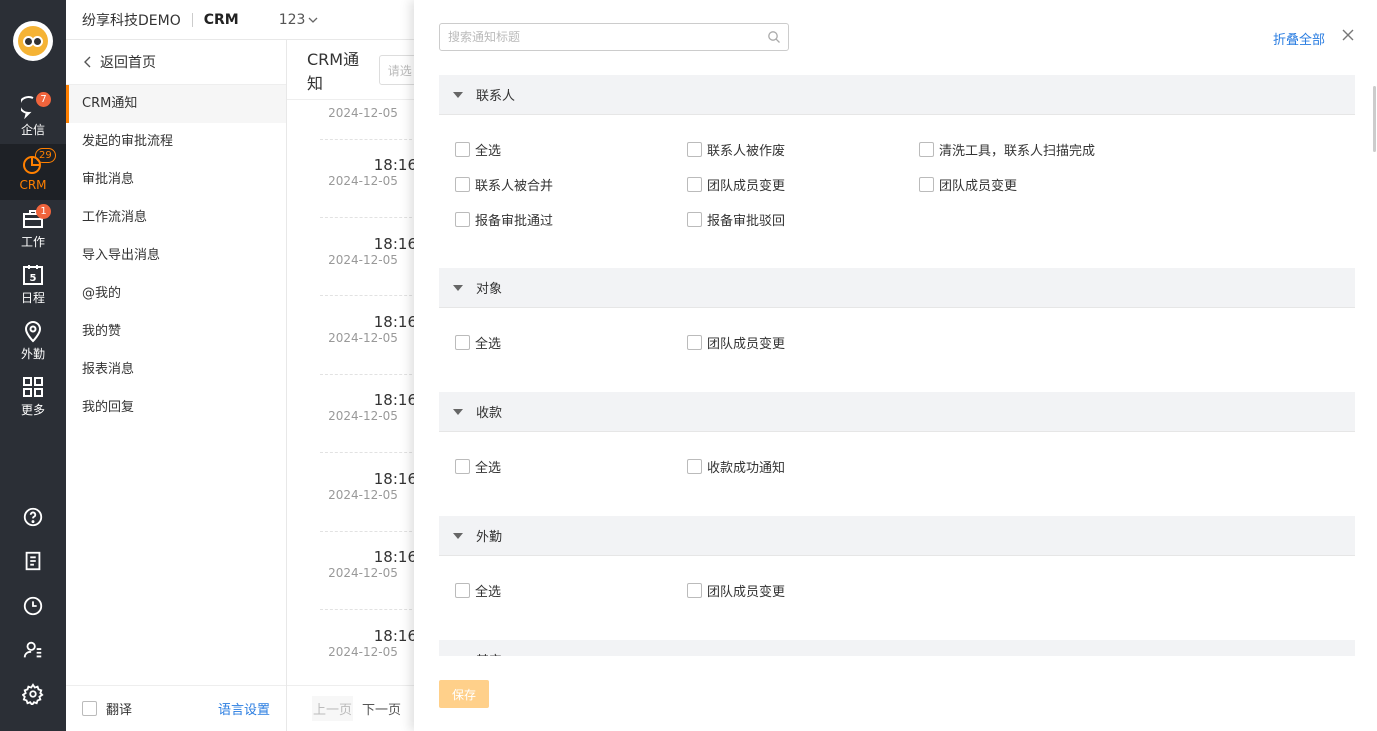  Describe the element at coordinates (1017, 151) in the screenshot. I see `option-label: 清洗工具，联系人扫描完成` at that location.